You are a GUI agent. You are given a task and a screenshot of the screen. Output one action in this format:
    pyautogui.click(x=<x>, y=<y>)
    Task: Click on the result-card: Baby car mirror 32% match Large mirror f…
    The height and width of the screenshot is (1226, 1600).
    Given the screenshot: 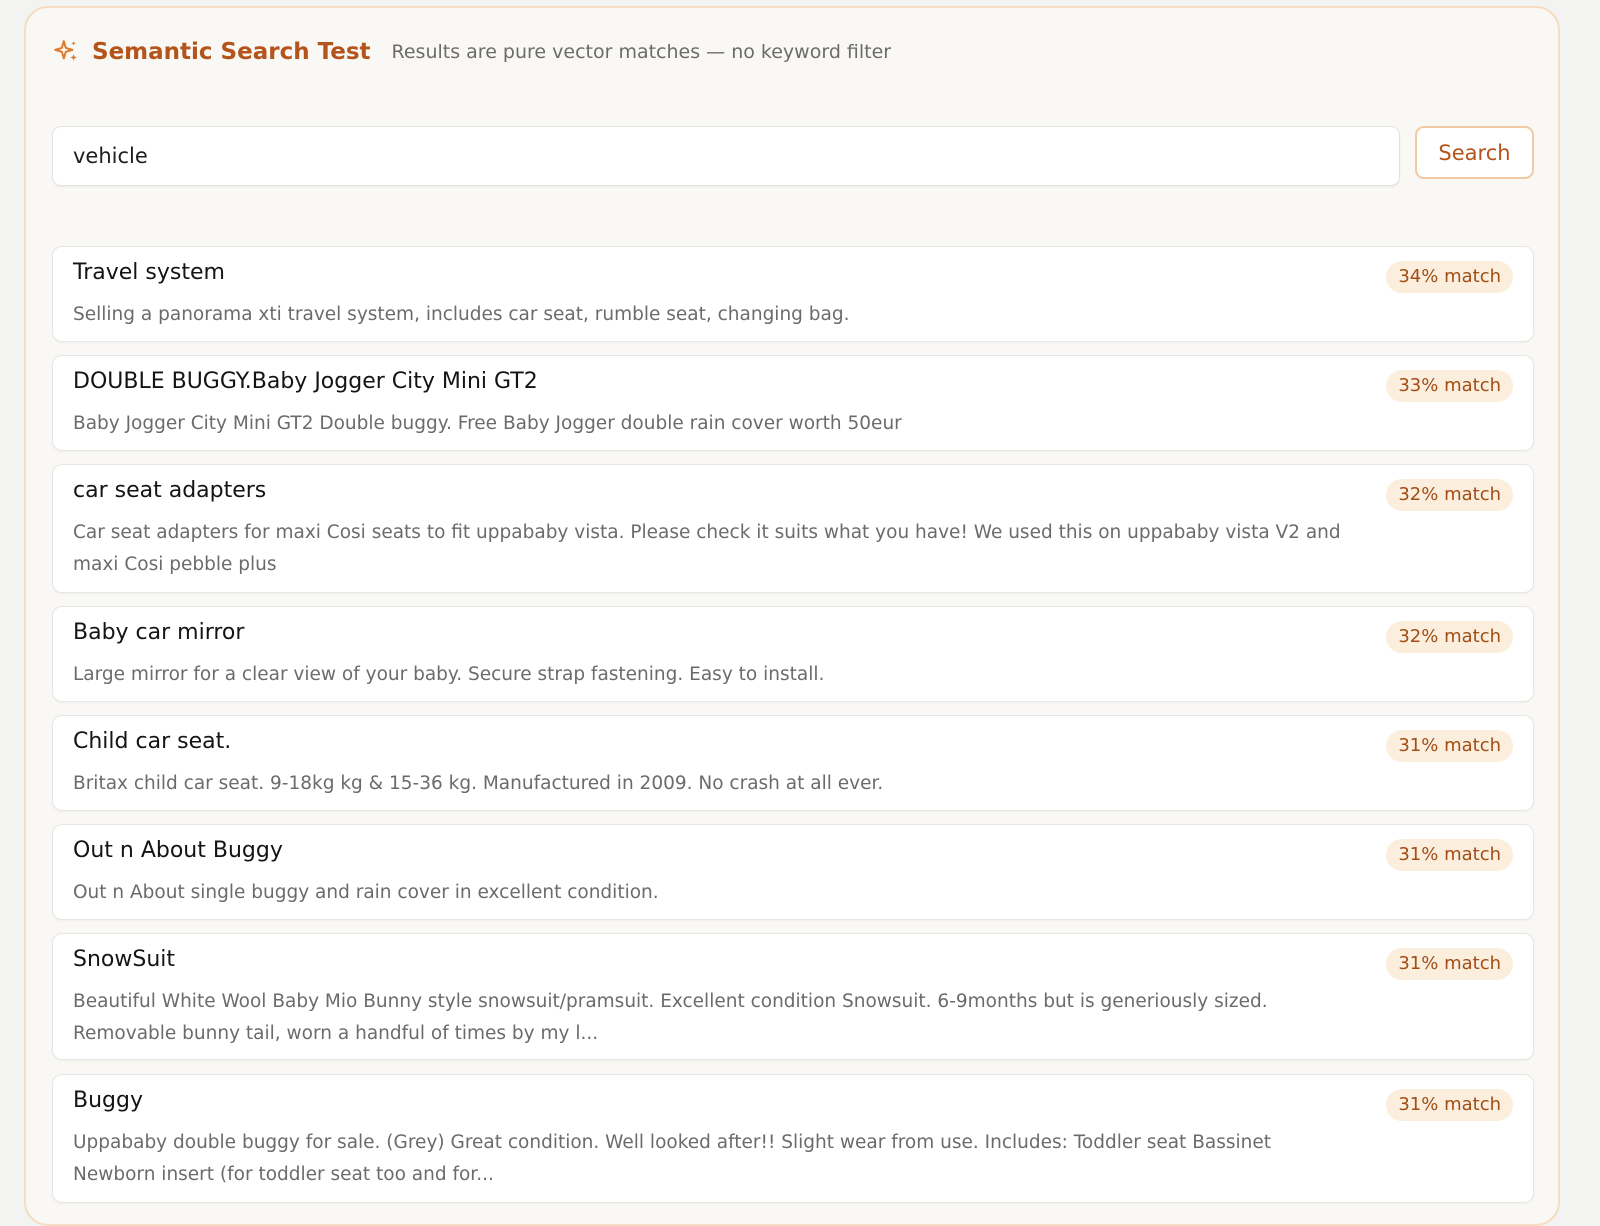 What is the action you would take?
    pyautogui.click(x=793, y=654)
    